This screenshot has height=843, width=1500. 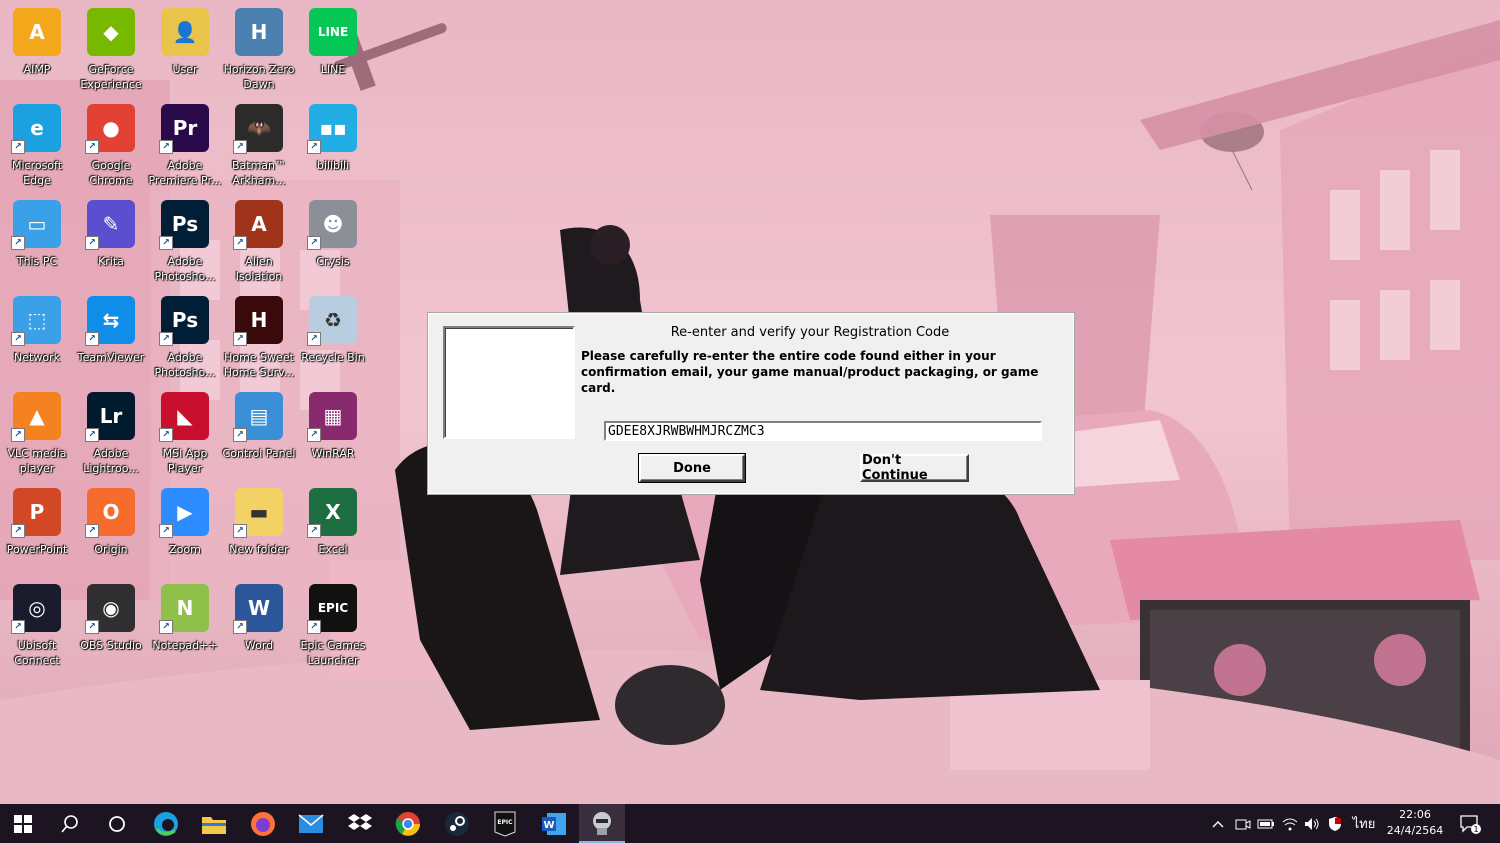 I want to click on action-center-button: 1, so click(x=1470, y=823).